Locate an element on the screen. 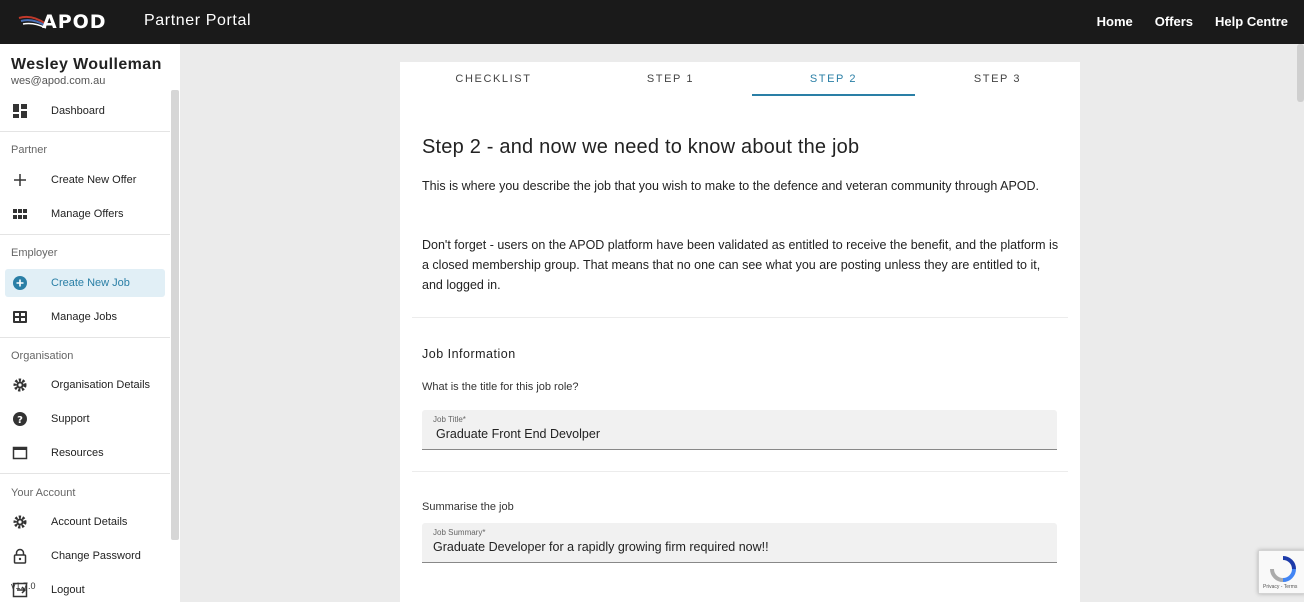 This screenshot has width=1304, height=602. apod-logo: APOD is located at coordinates (62, 22).